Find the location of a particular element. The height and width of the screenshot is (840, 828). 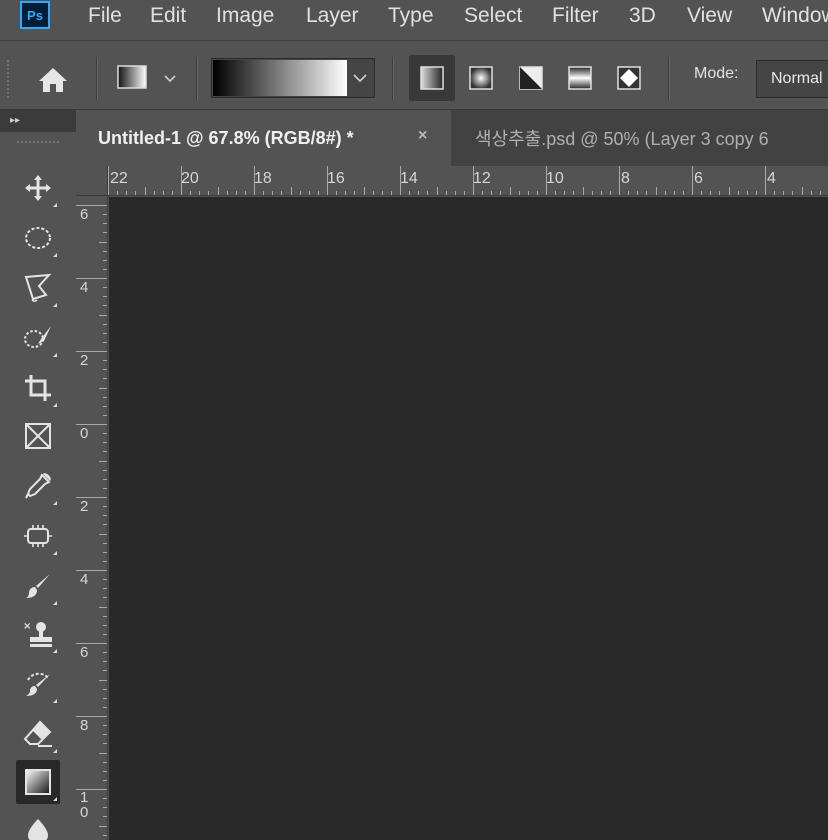

home-button is located at coordinates (53, 80).